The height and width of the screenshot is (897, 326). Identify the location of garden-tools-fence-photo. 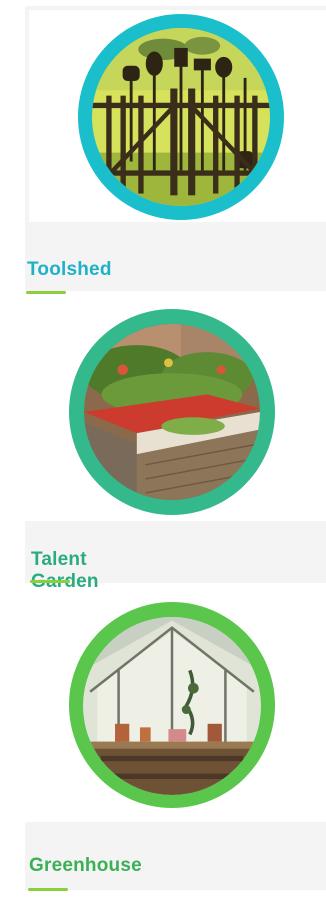
(181, 117).